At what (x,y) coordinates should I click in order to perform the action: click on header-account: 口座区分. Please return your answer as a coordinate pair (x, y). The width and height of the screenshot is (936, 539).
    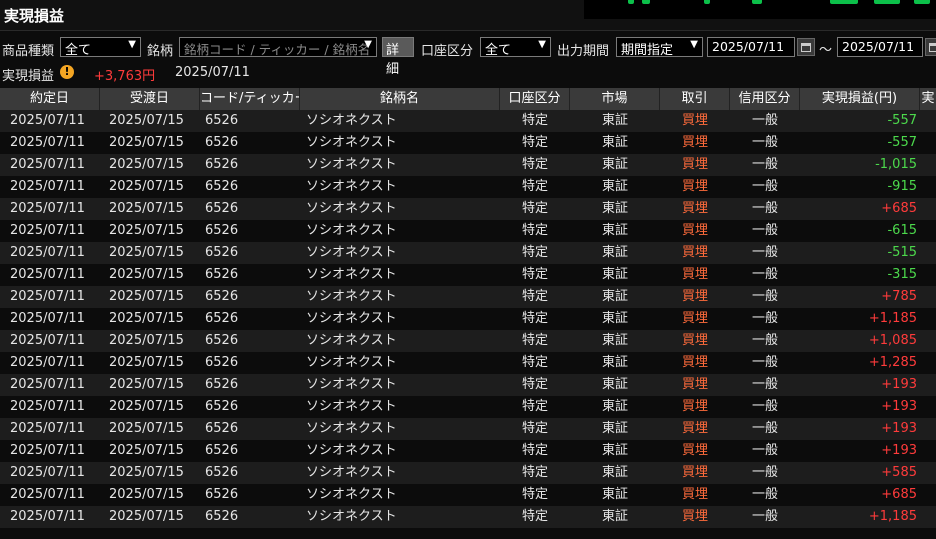
    Looking at the image, I should click on (535, 99).